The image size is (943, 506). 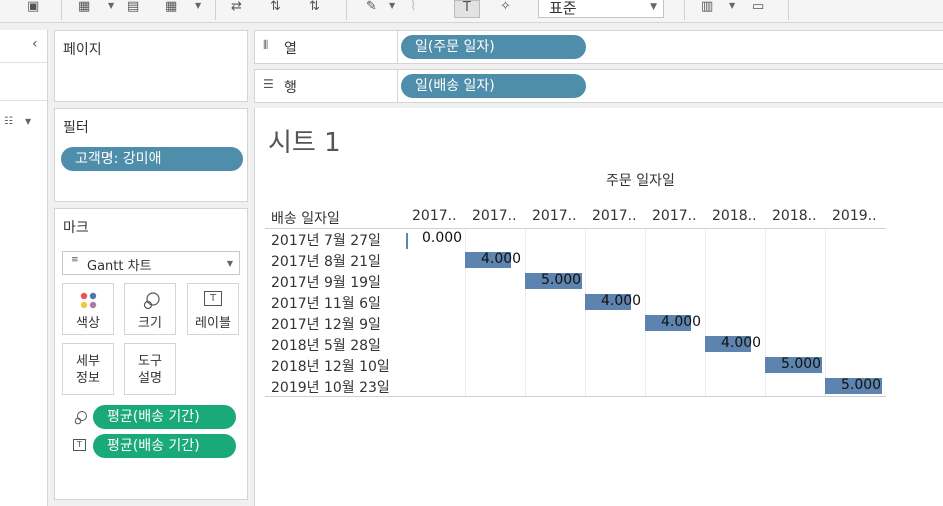 What do you see at coordinates (80, 418) in the screenshot?
I see `size-field-icon` at bounding box center [80, 418].